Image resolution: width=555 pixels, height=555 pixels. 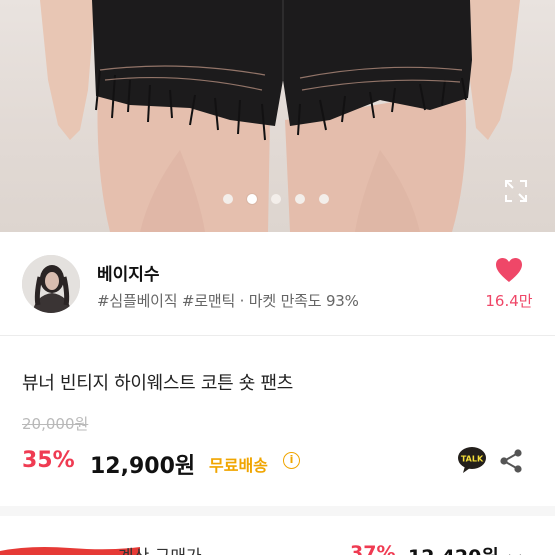 What do you see at coordinates (509, 301) in the screenshot?
I see `like-count: 16.4만` at bounding box center [509, 301].